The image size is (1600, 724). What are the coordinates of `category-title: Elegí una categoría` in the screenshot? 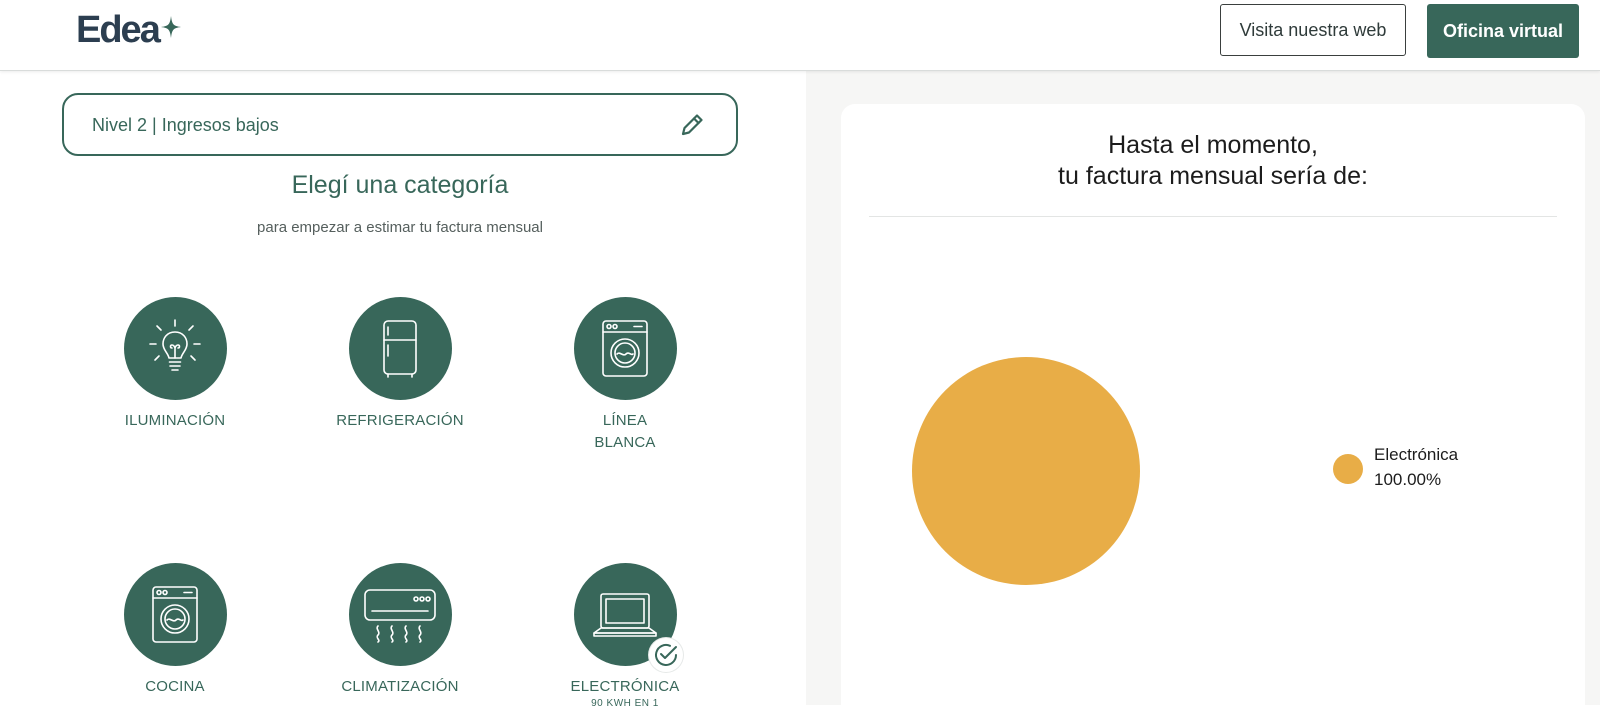 It's located at (400, 185).